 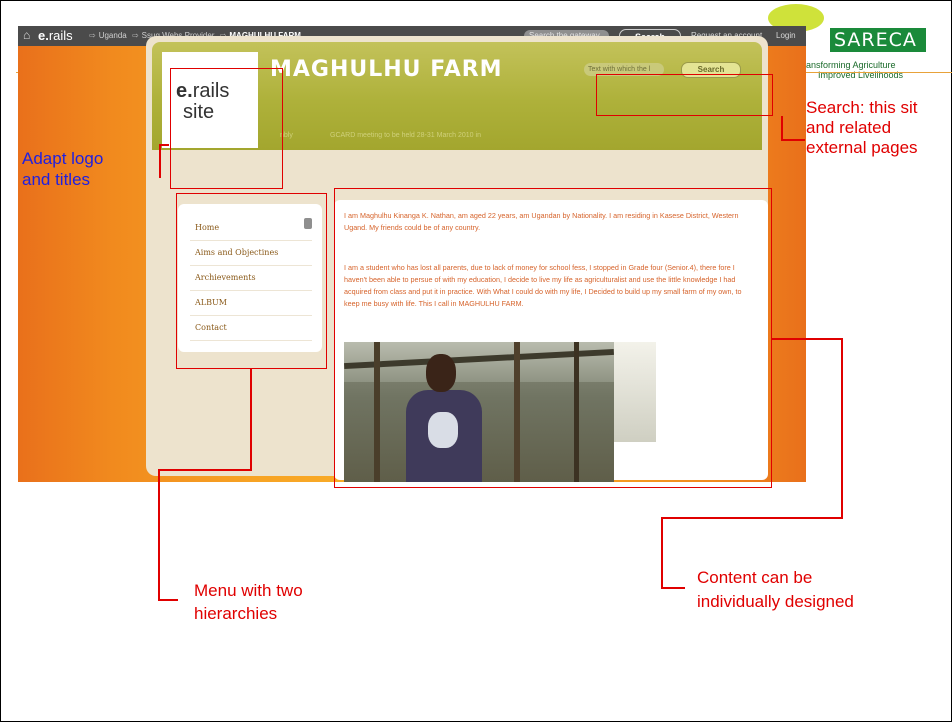 I want to click on sareca-logo-text: SARECA, so click(x=878, y=40).